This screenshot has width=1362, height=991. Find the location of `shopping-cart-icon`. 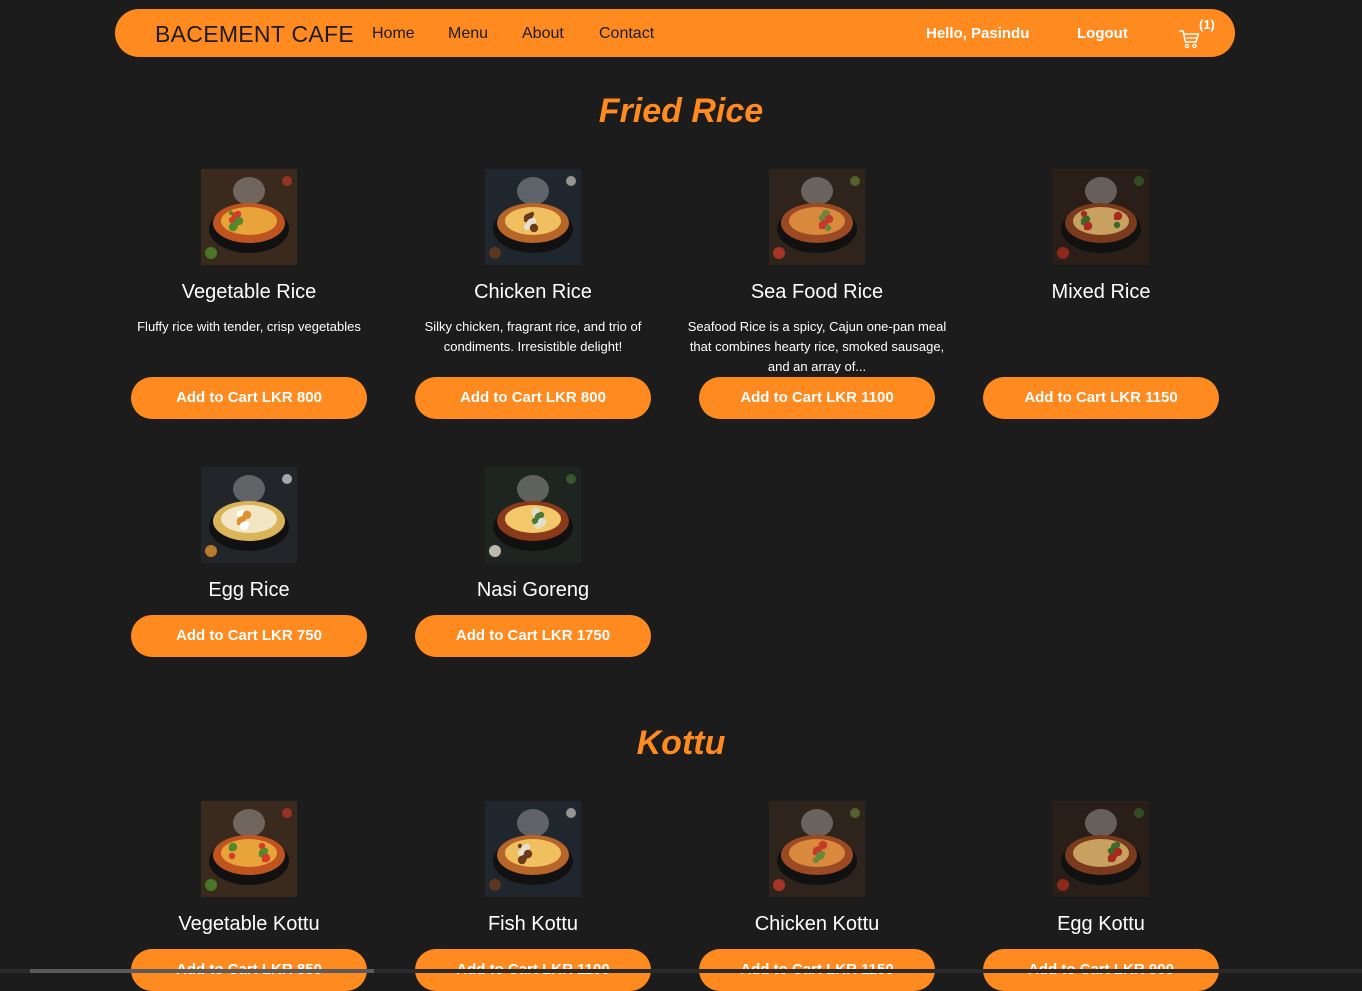

shopping-cart-icon is located at coordinates (1189, 39).